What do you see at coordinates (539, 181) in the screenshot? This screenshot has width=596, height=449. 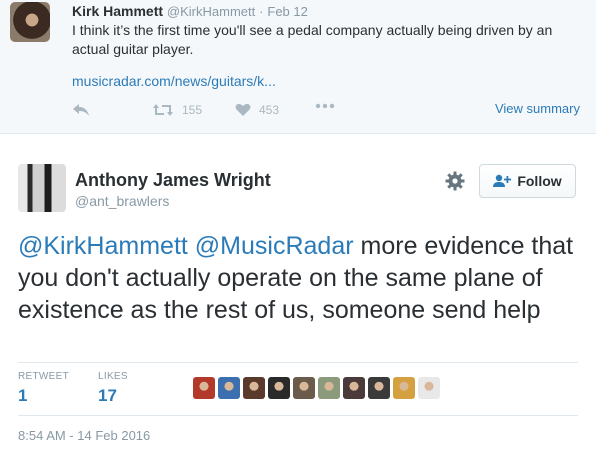 I see `follow-label: Follow` at bounding box center [539, 181].